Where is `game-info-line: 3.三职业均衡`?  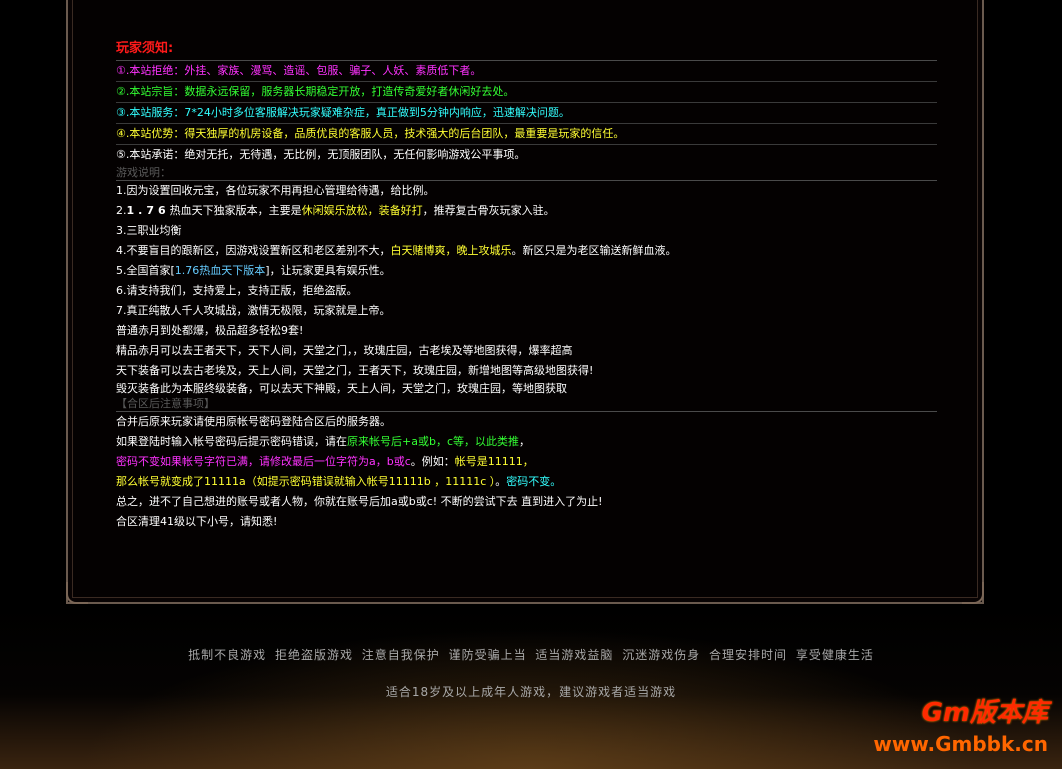 game-info-line: 3.三职业均衡 is located at coordinates (149, 230).